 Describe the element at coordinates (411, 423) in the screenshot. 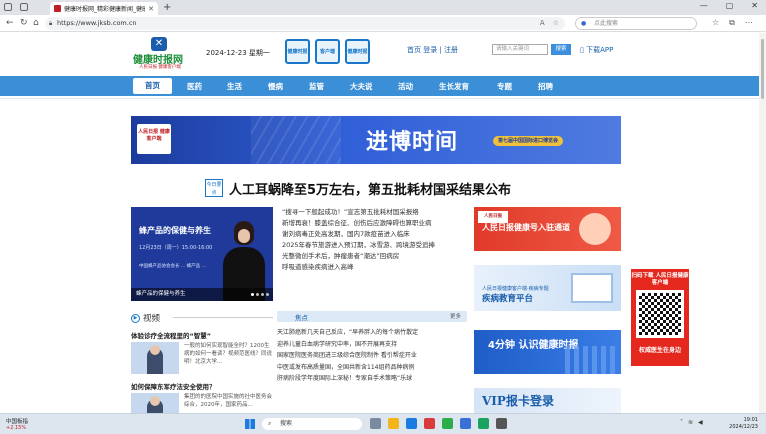

I see `edge-icon` at that location.